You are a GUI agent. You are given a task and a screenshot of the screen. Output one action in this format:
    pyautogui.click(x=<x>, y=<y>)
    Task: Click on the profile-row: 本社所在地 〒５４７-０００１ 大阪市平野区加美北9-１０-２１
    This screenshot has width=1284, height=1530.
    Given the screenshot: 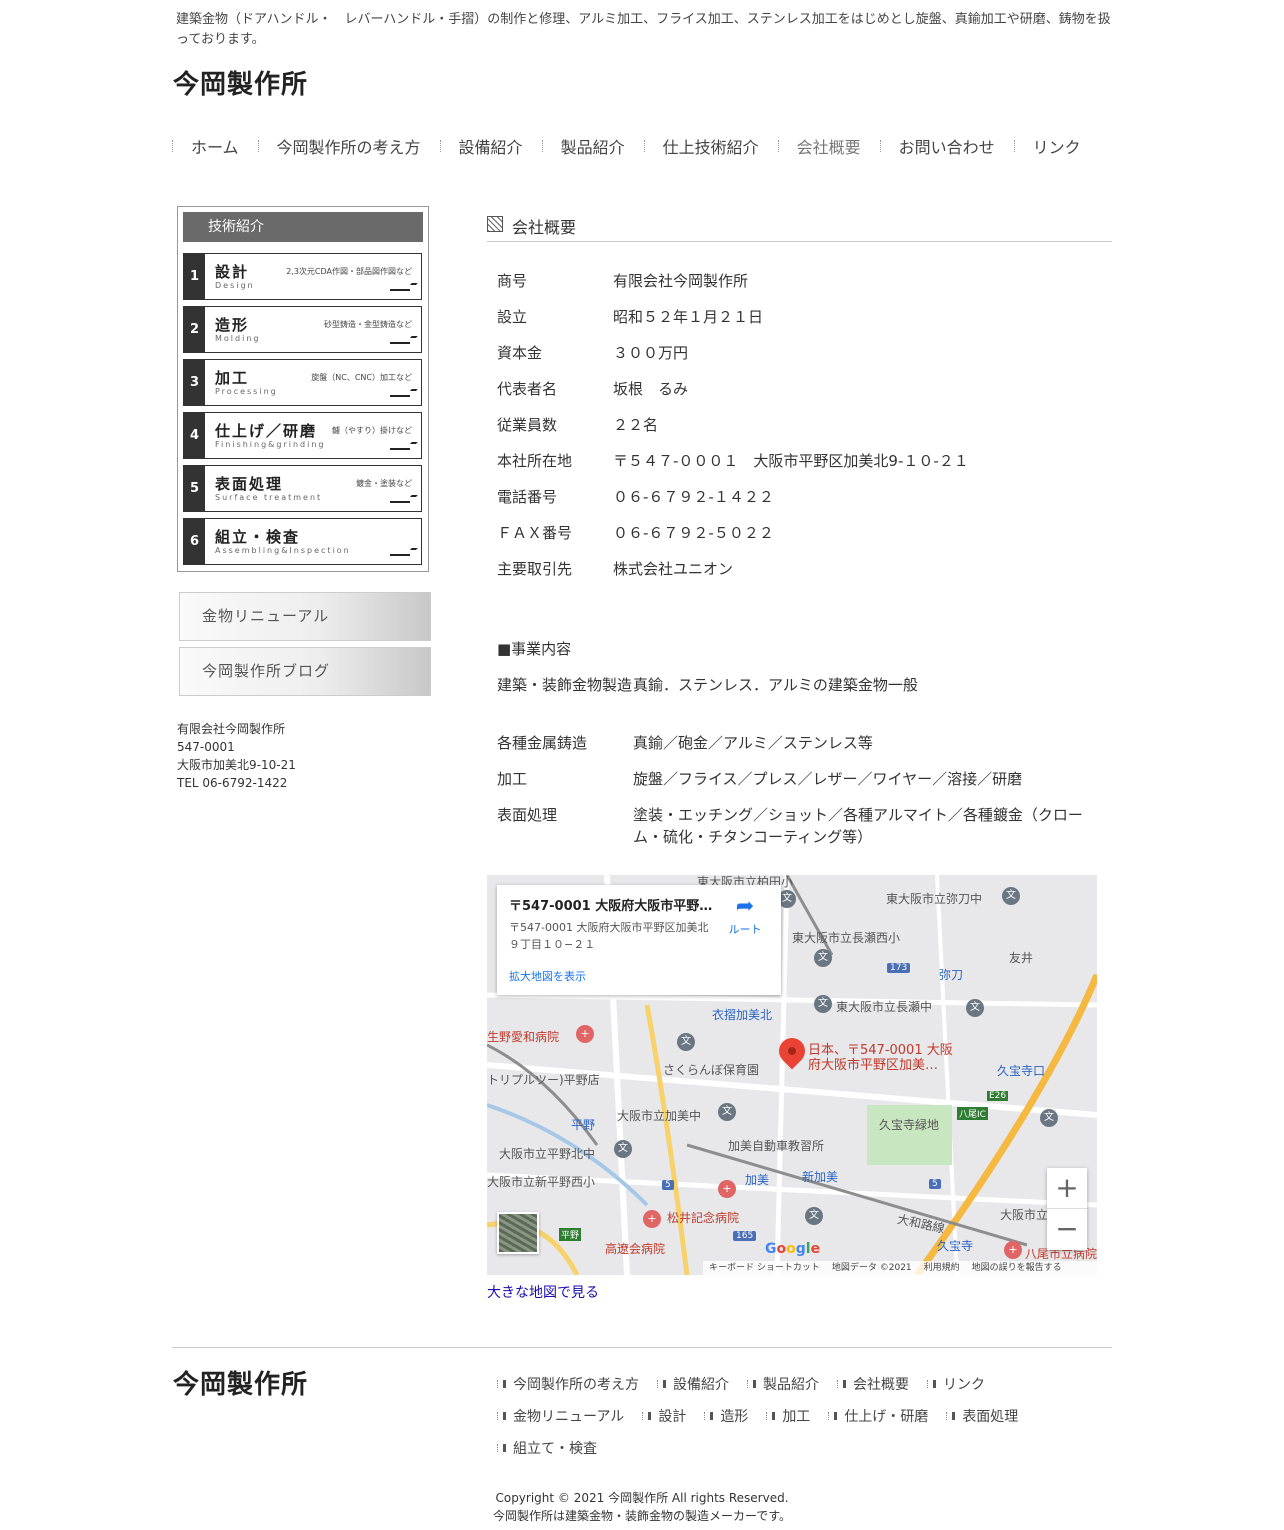 What is the action you would take?
    pyautogui.click(x=733, y=460)
    